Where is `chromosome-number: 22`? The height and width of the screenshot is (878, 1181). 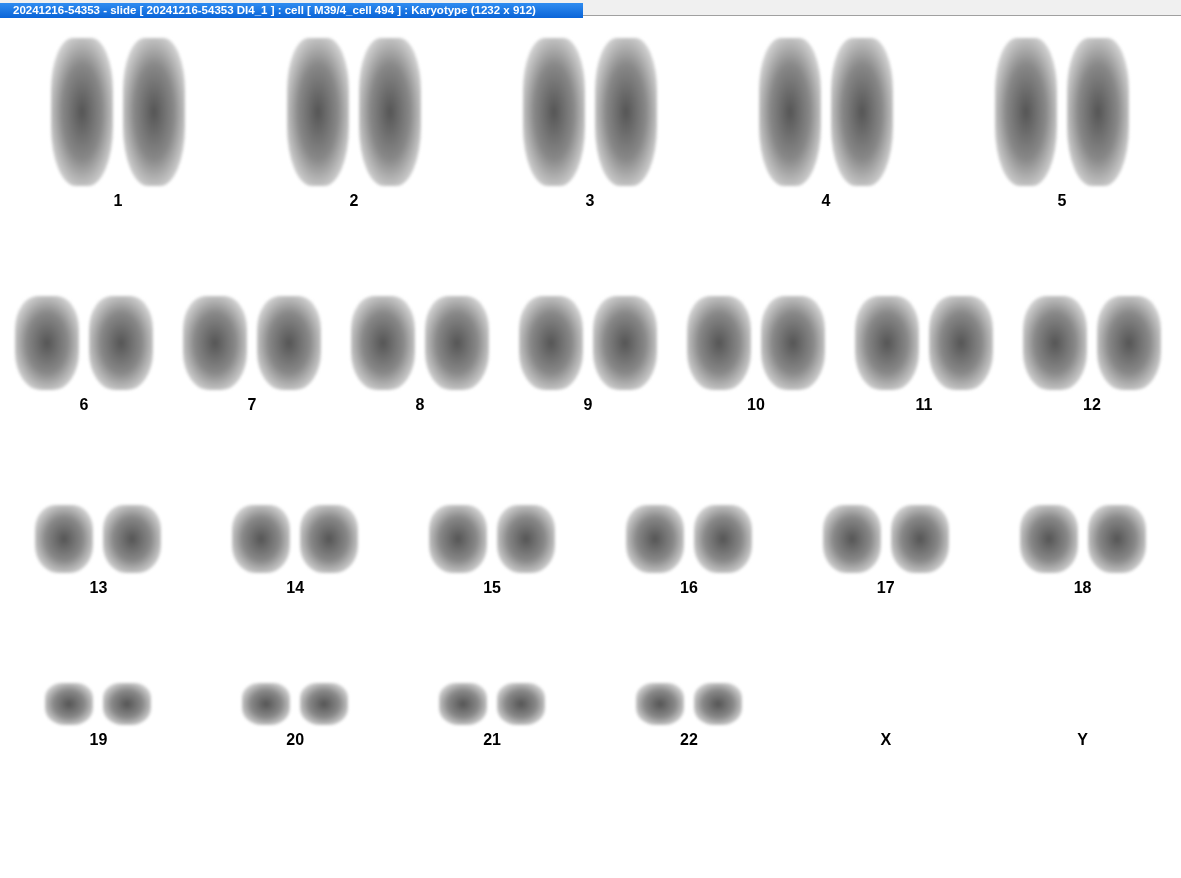
chromosome-number: 22 is located at coordinates (689, 740).